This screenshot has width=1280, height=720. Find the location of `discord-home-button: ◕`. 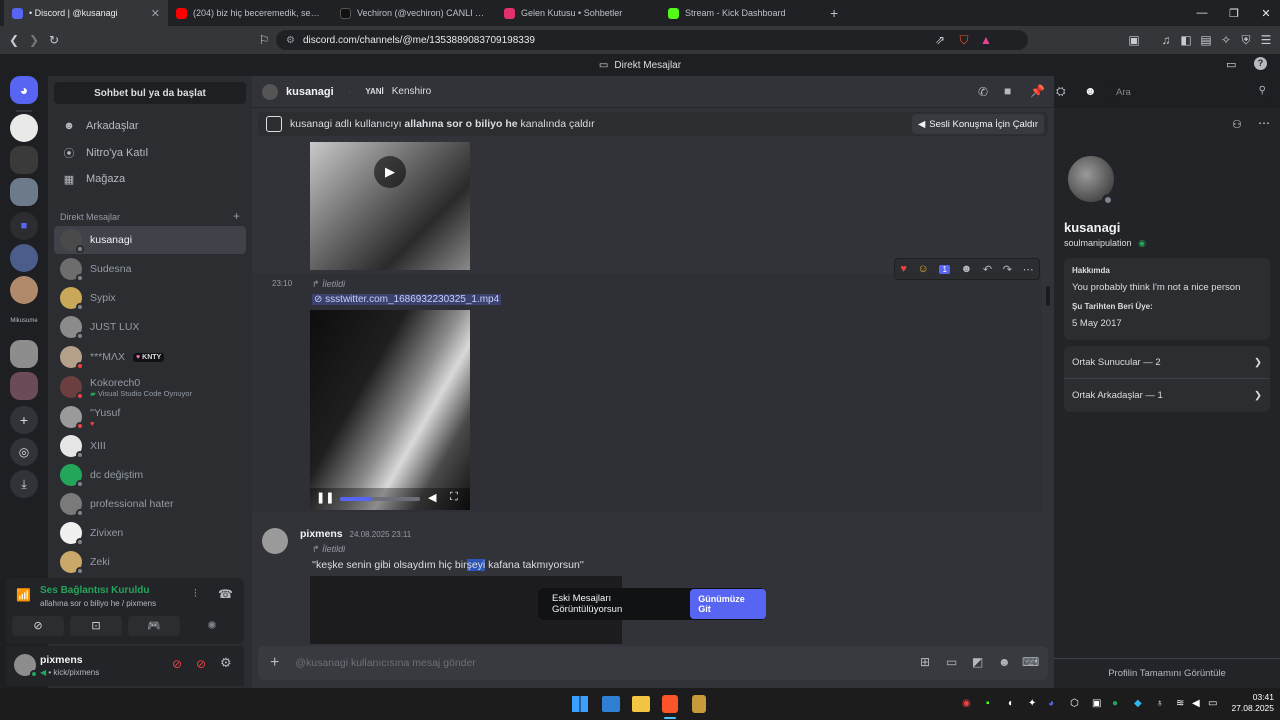

discord-home-button: ◕ is located at coordinates (24, 90).